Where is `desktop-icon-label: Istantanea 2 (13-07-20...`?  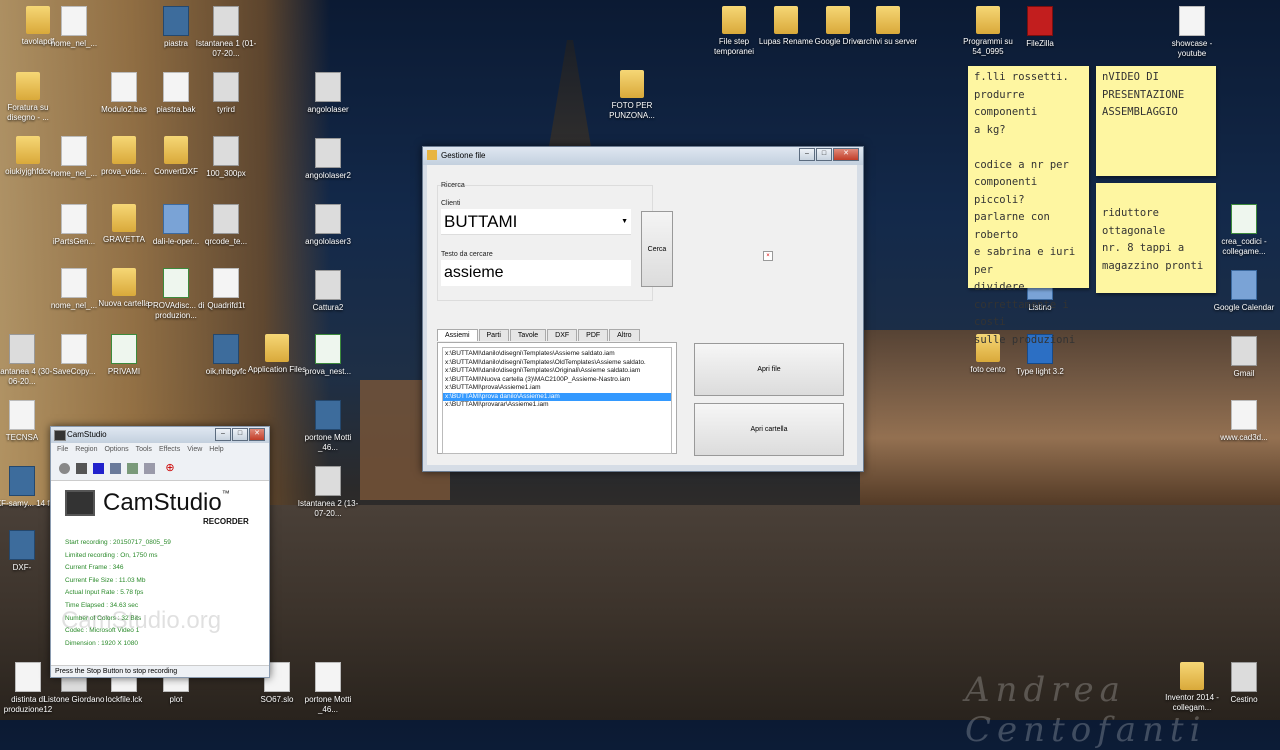 desktop-icon-label: Istantanea 2 (13-07-20... is located at coordinates (328, 508).